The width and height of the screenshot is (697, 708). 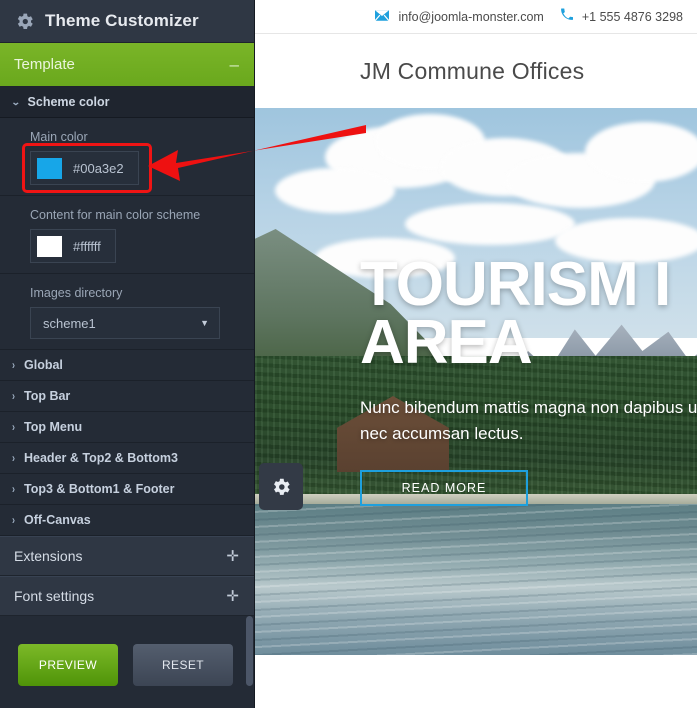 I want to click on accordion-template: Template –, so click(x=127, y=65).